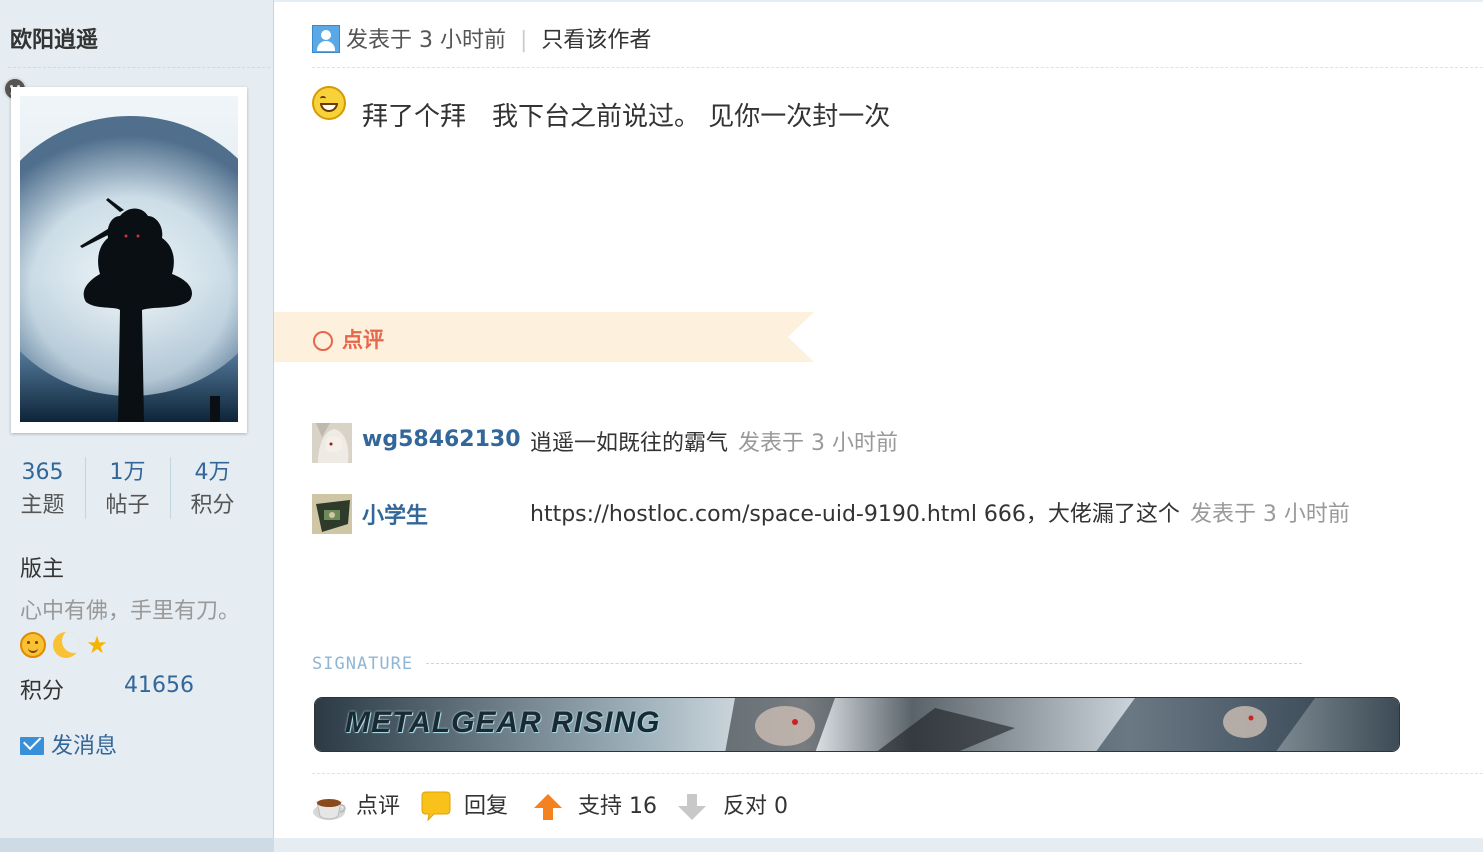 The height and width of the screenshot is (852, 1483). I want to click on stat-topics: 365 主题, so click(42, 488).